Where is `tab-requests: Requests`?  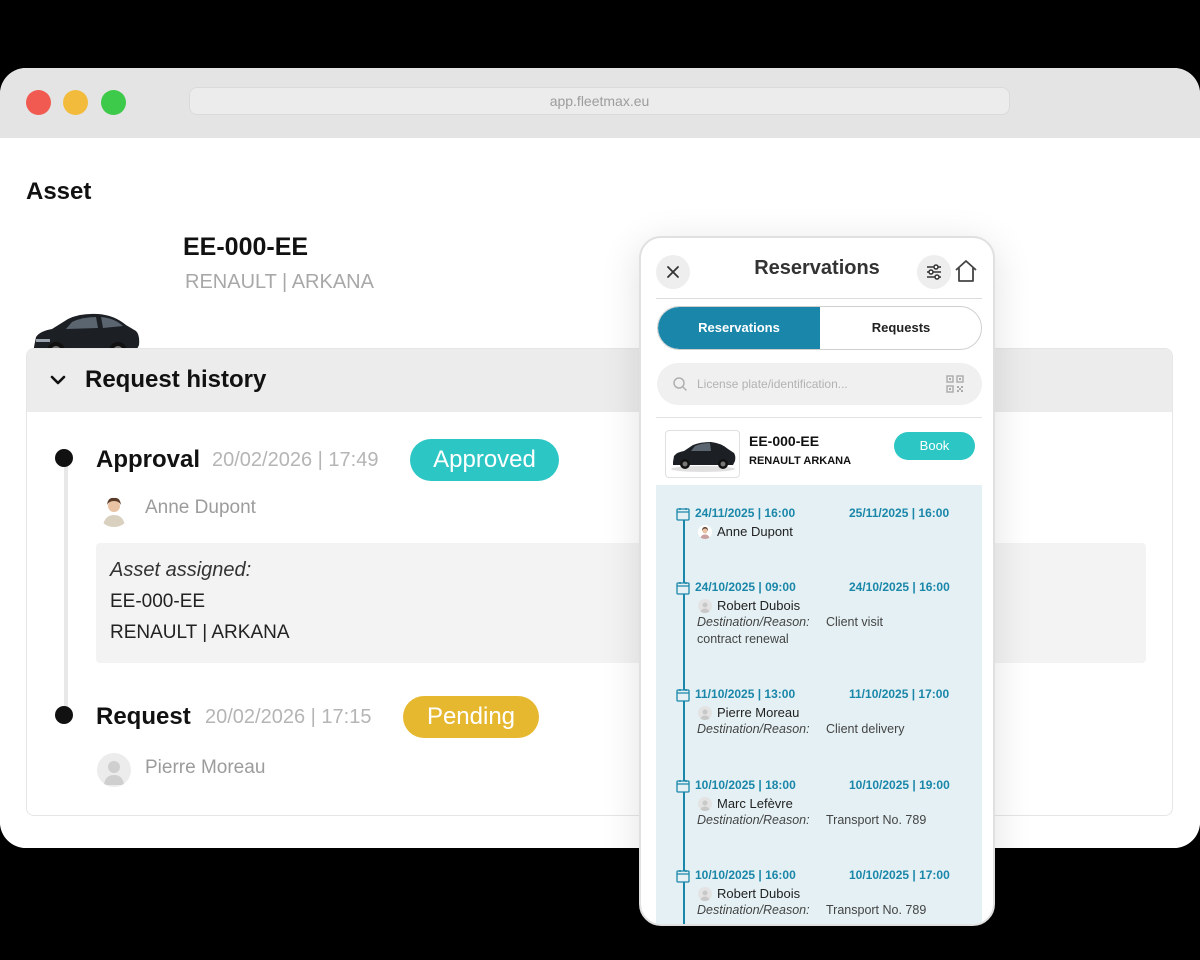 tab-requests: Requests is located at coordinates (900, 328).